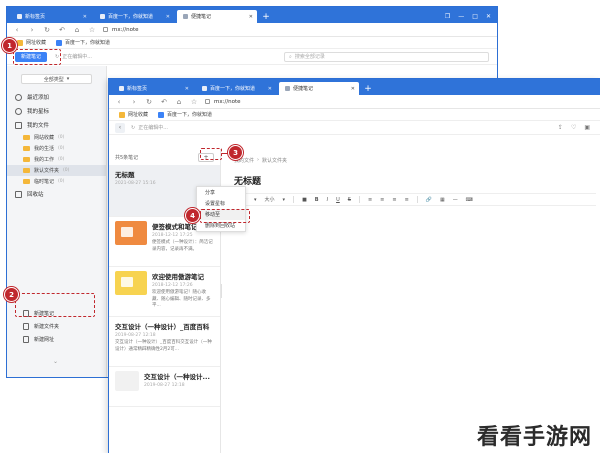 The image size is (600, 453). What do you see at coordinates (304, 200) in the screenshot?
I see `color-icon: ■` at bounding box center [304, 200].